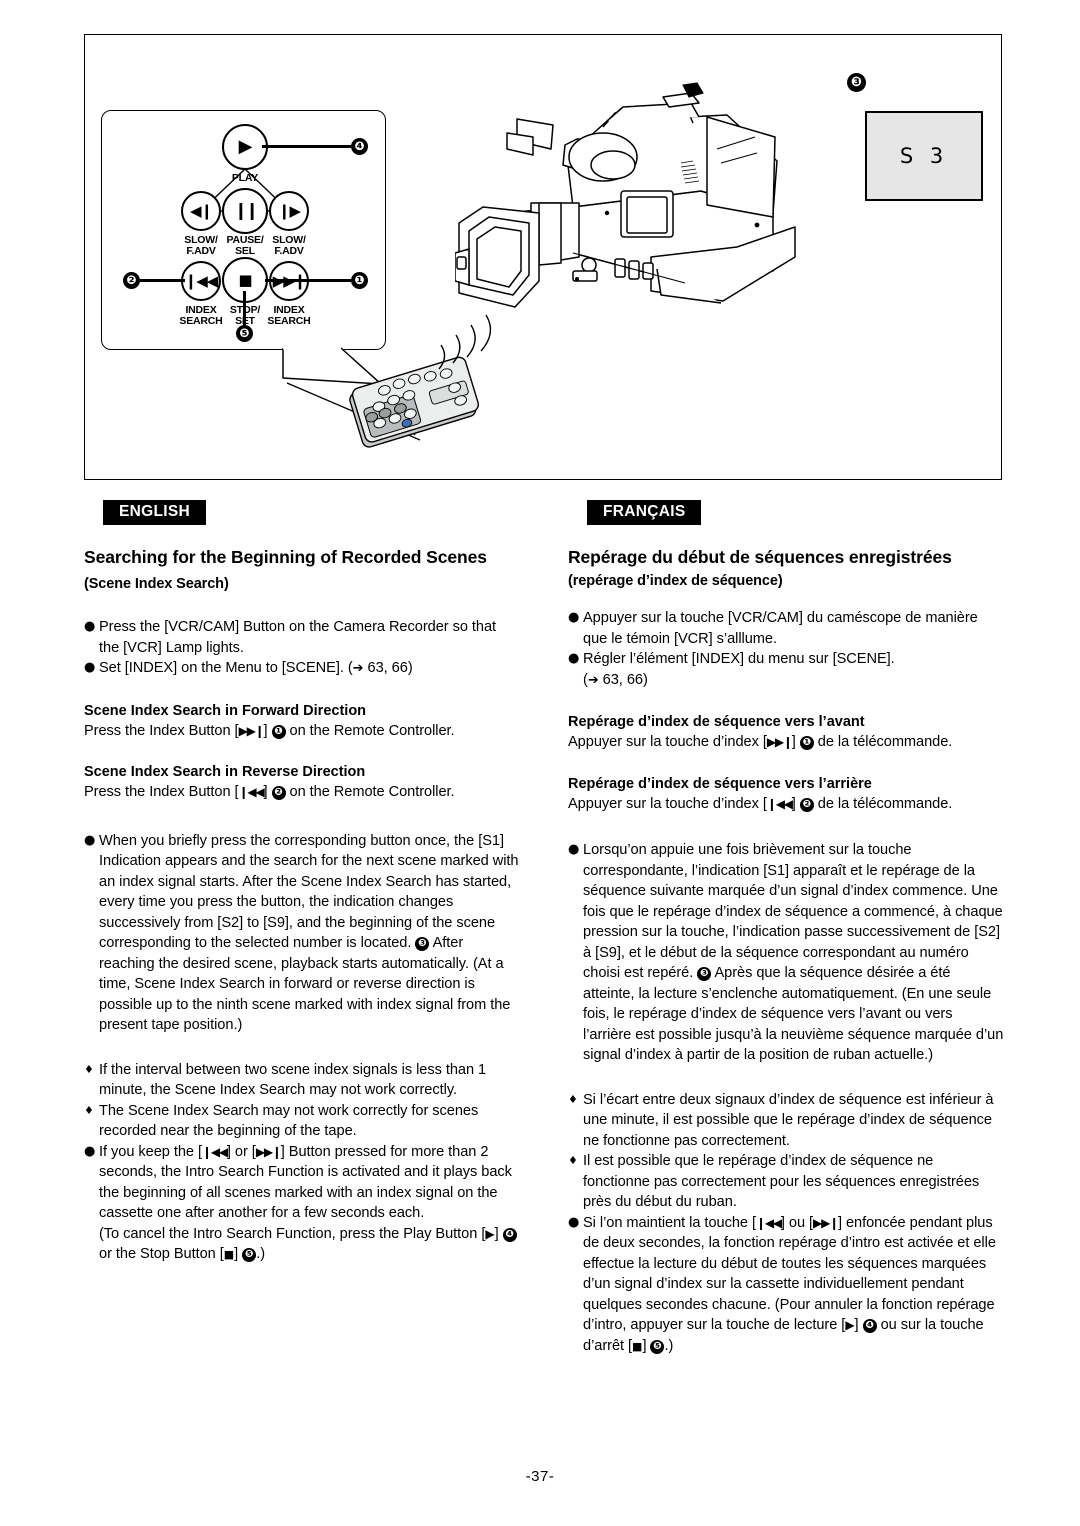 Image resolution: width=1080 pixels, height=1526 pixels. I want to click on index-search-forward-label: INDEX SEARCH, so click(289, 315).